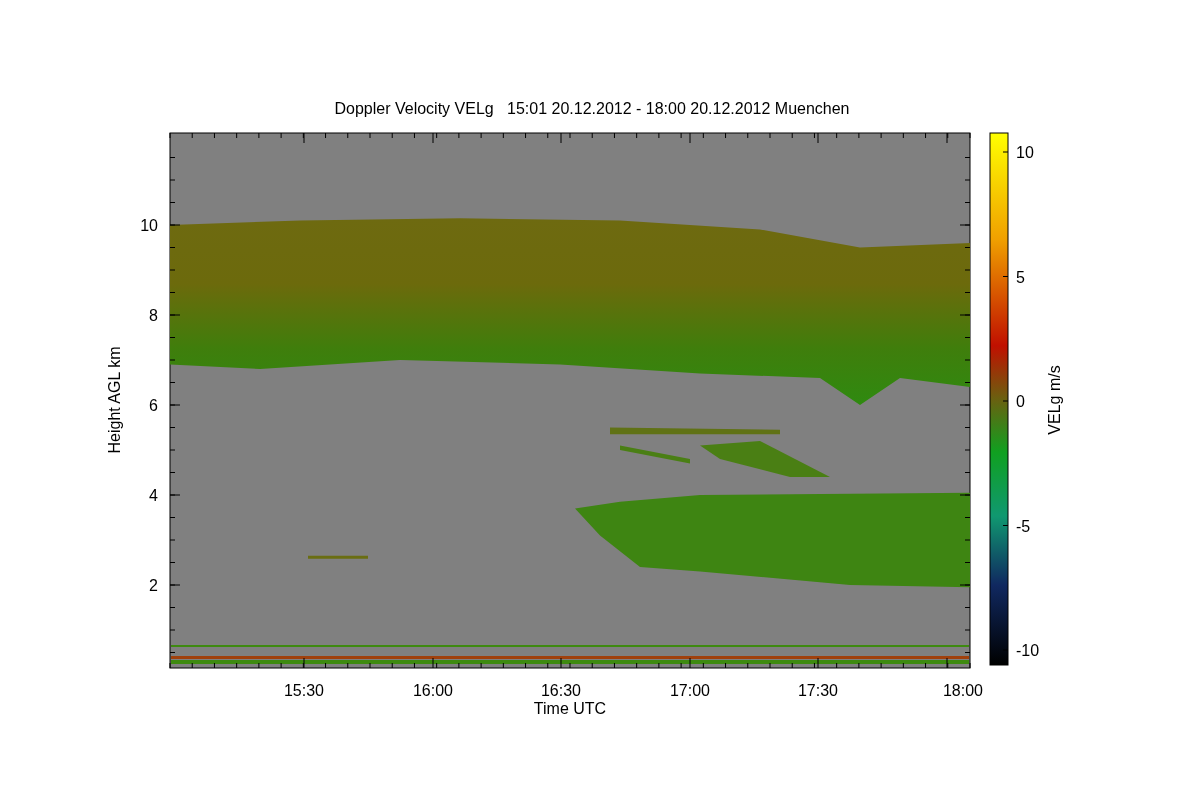  I want to click on time-tick-label: 15:30, so click(304, 690).